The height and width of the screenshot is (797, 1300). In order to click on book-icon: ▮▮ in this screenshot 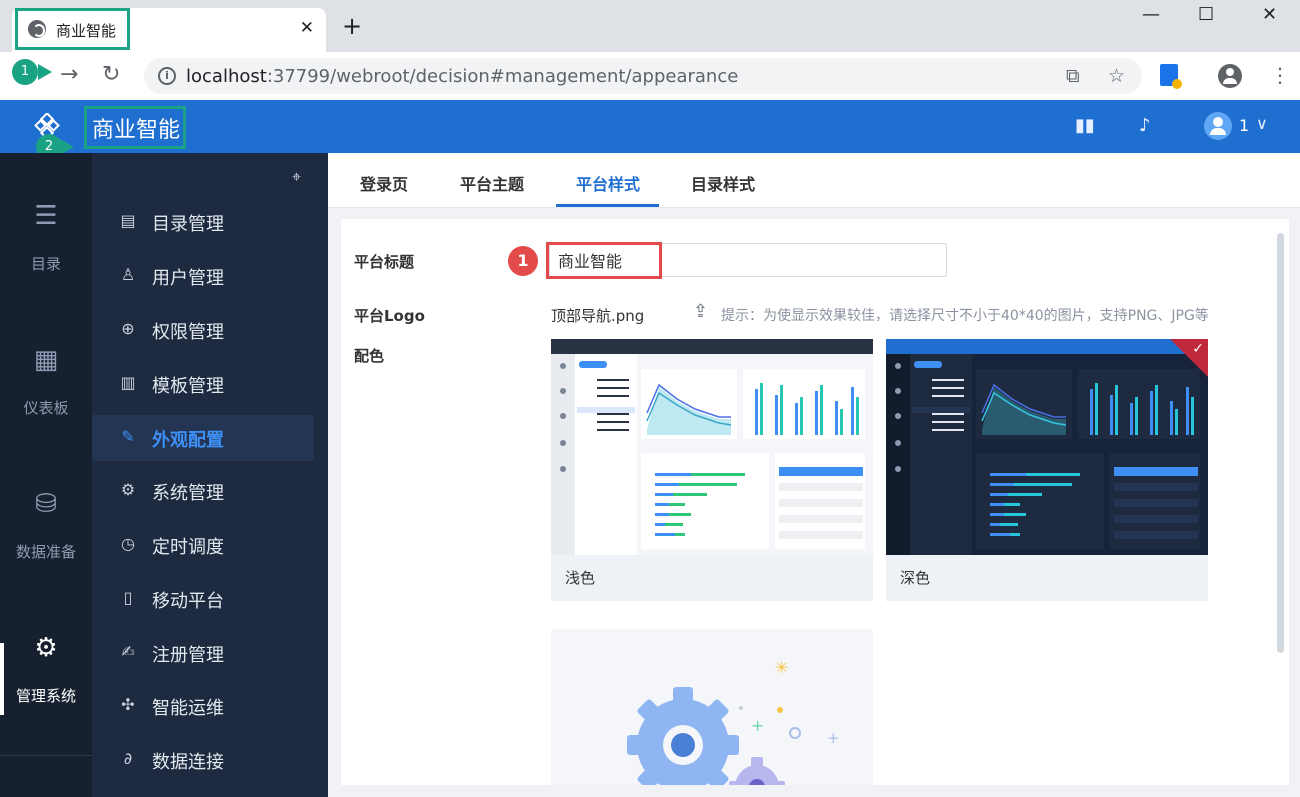, I will do `click(1085, 125)`.